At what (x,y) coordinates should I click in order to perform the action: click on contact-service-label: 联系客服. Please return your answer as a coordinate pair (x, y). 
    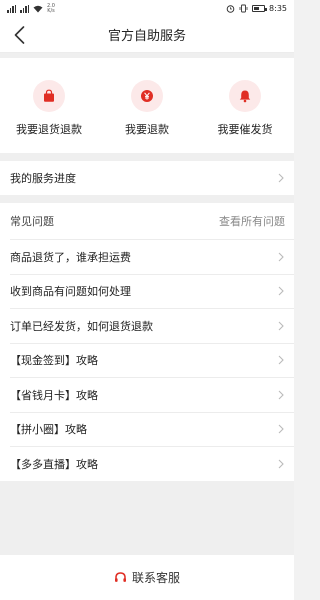
    Looking at the image, I should click on (155, 578).